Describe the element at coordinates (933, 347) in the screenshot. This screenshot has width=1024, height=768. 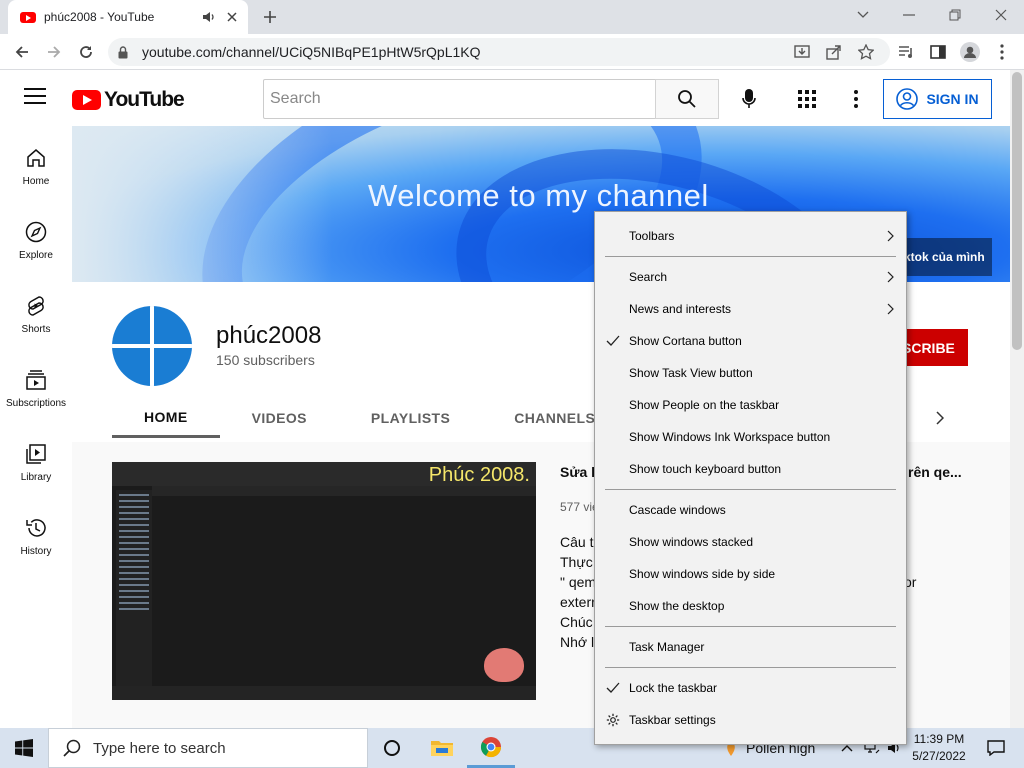
I see `subscribe-button: SCRIBE` at that location.